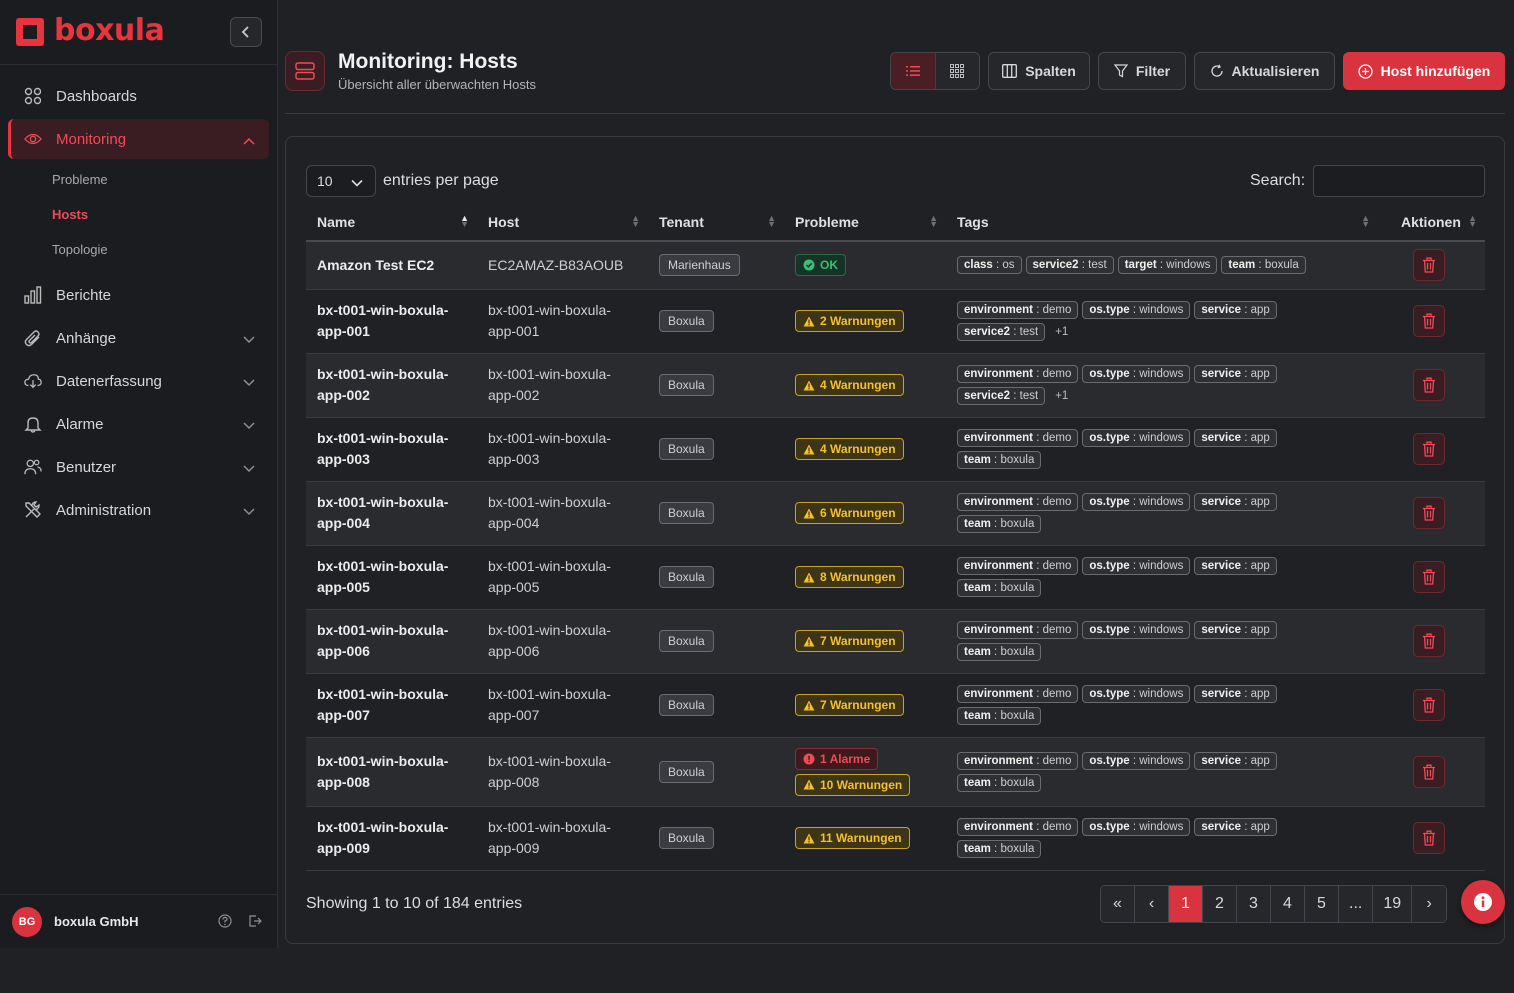  What do you see at coordinates (852, 838) in the screenshot?
I see `problem-badge-warn: 11 Warnungen` at bounding box center [852, 838].